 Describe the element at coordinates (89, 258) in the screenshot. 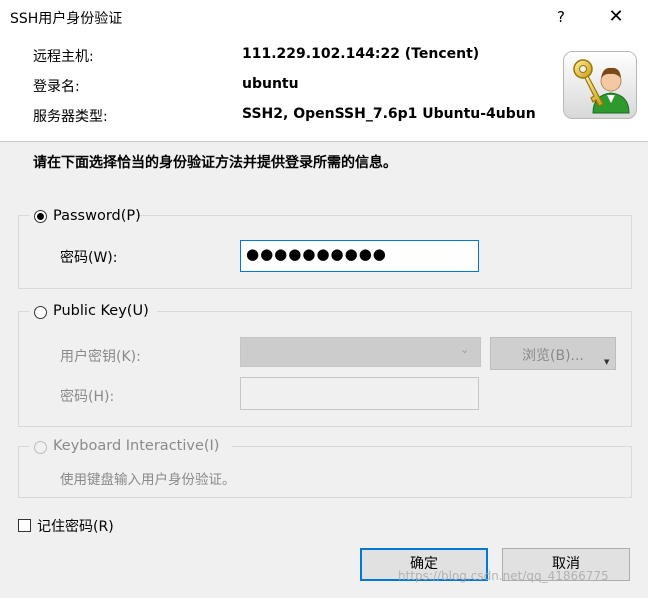

I see `password-field-label: 密码(W):` at that location.